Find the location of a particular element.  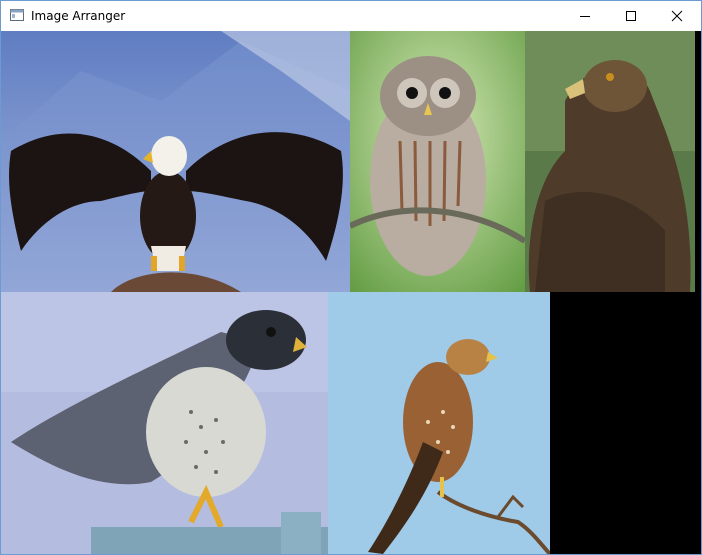

red-shouldered-hawk-image is located at coordinates (439, 423).